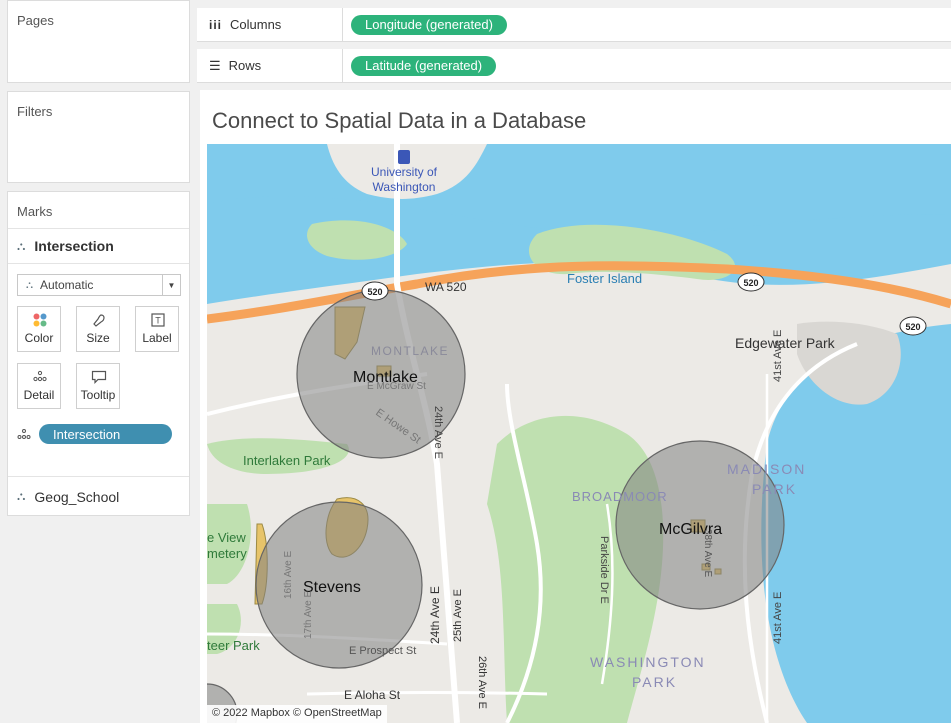 The image size is (951, 723). Describe the element at coordinates (785, 343) in the screenshot. I see `map-label-edgewater: Edgewater Park` at that location.